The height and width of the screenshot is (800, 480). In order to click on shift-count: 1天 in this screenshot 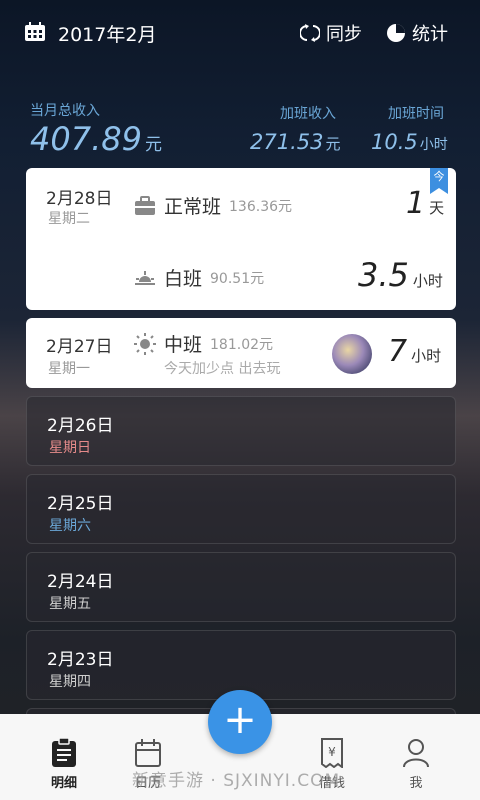, I will do `click(425, 203)`.